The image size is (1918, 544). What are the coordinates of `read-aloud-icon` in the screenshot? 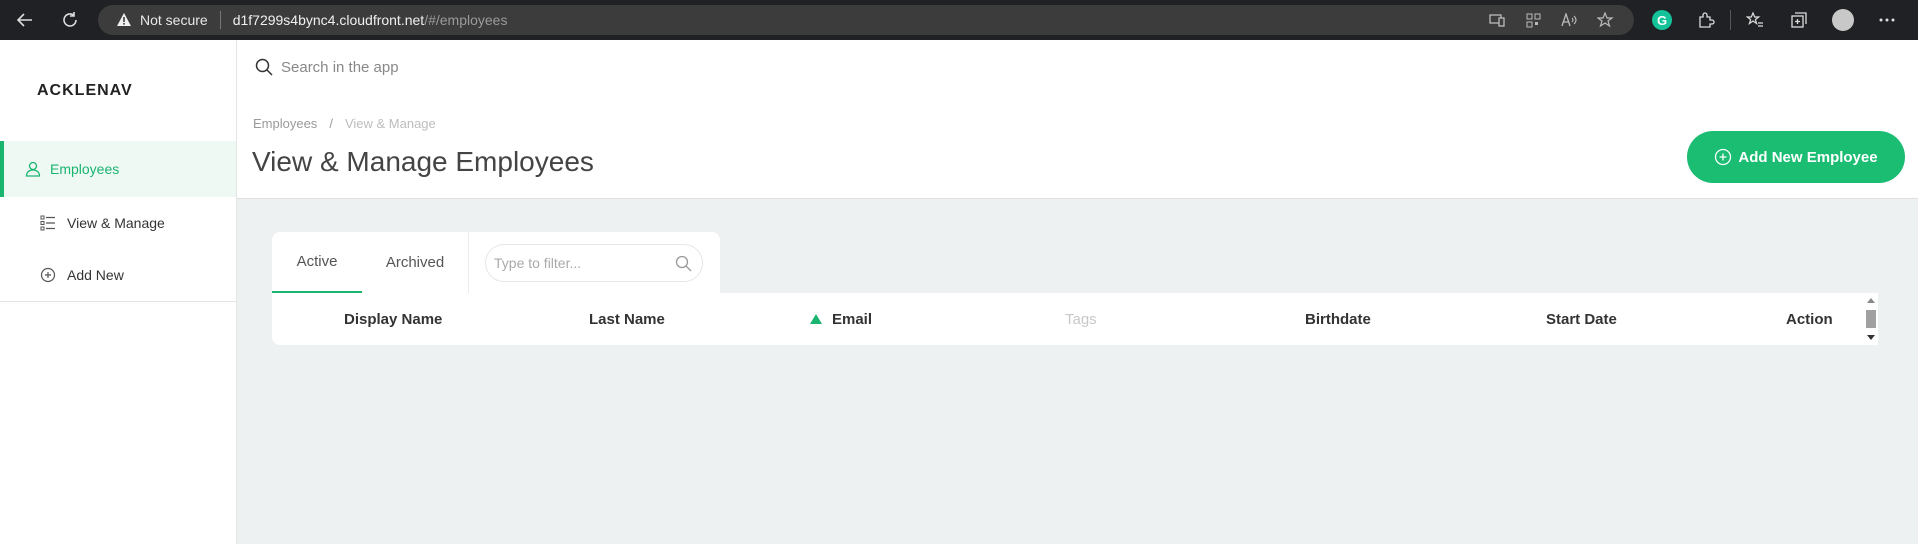 It's located at (1569, 20).